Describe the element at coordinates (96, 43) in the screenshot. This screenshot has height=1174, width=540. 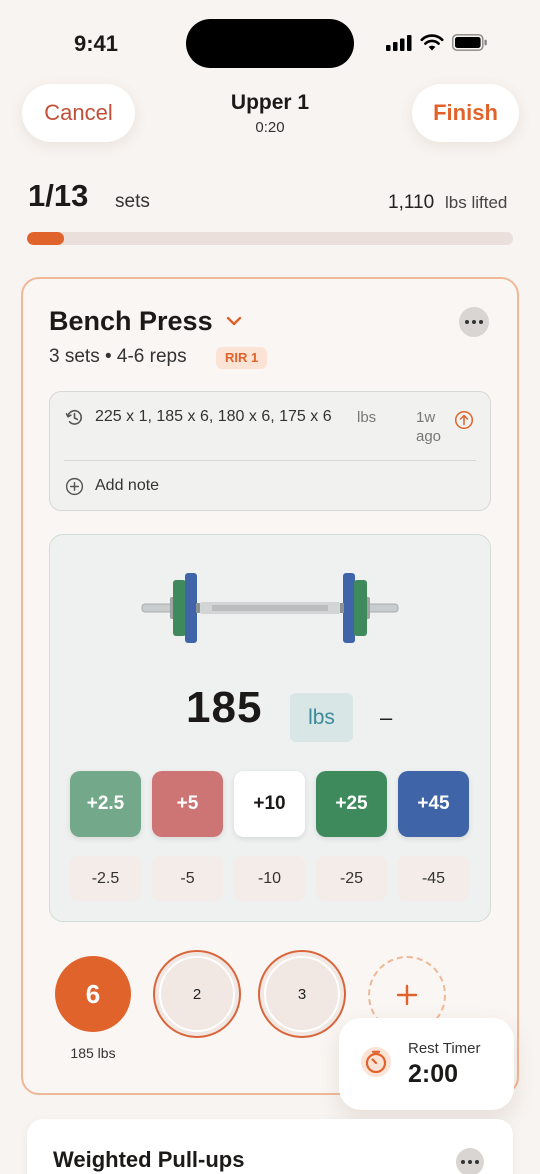
I see `status-time: 9:41` at that location.